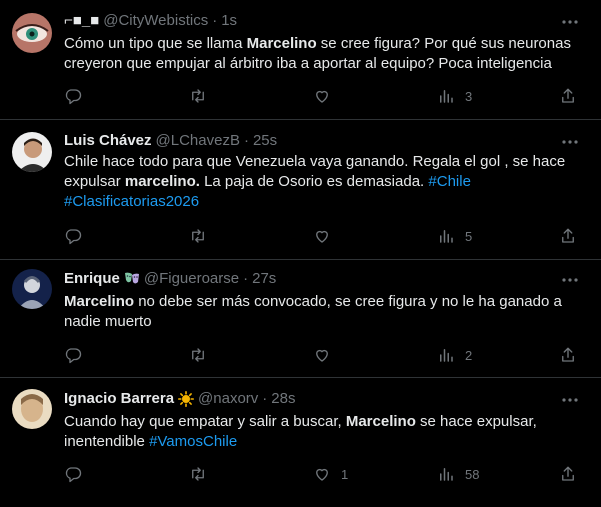 Image resolution: width=601 pixels, height=507 pixels. Describe the element at coordinates (198, 141) in the screenshot. I see `author-handle: @LChavezB` at that location.